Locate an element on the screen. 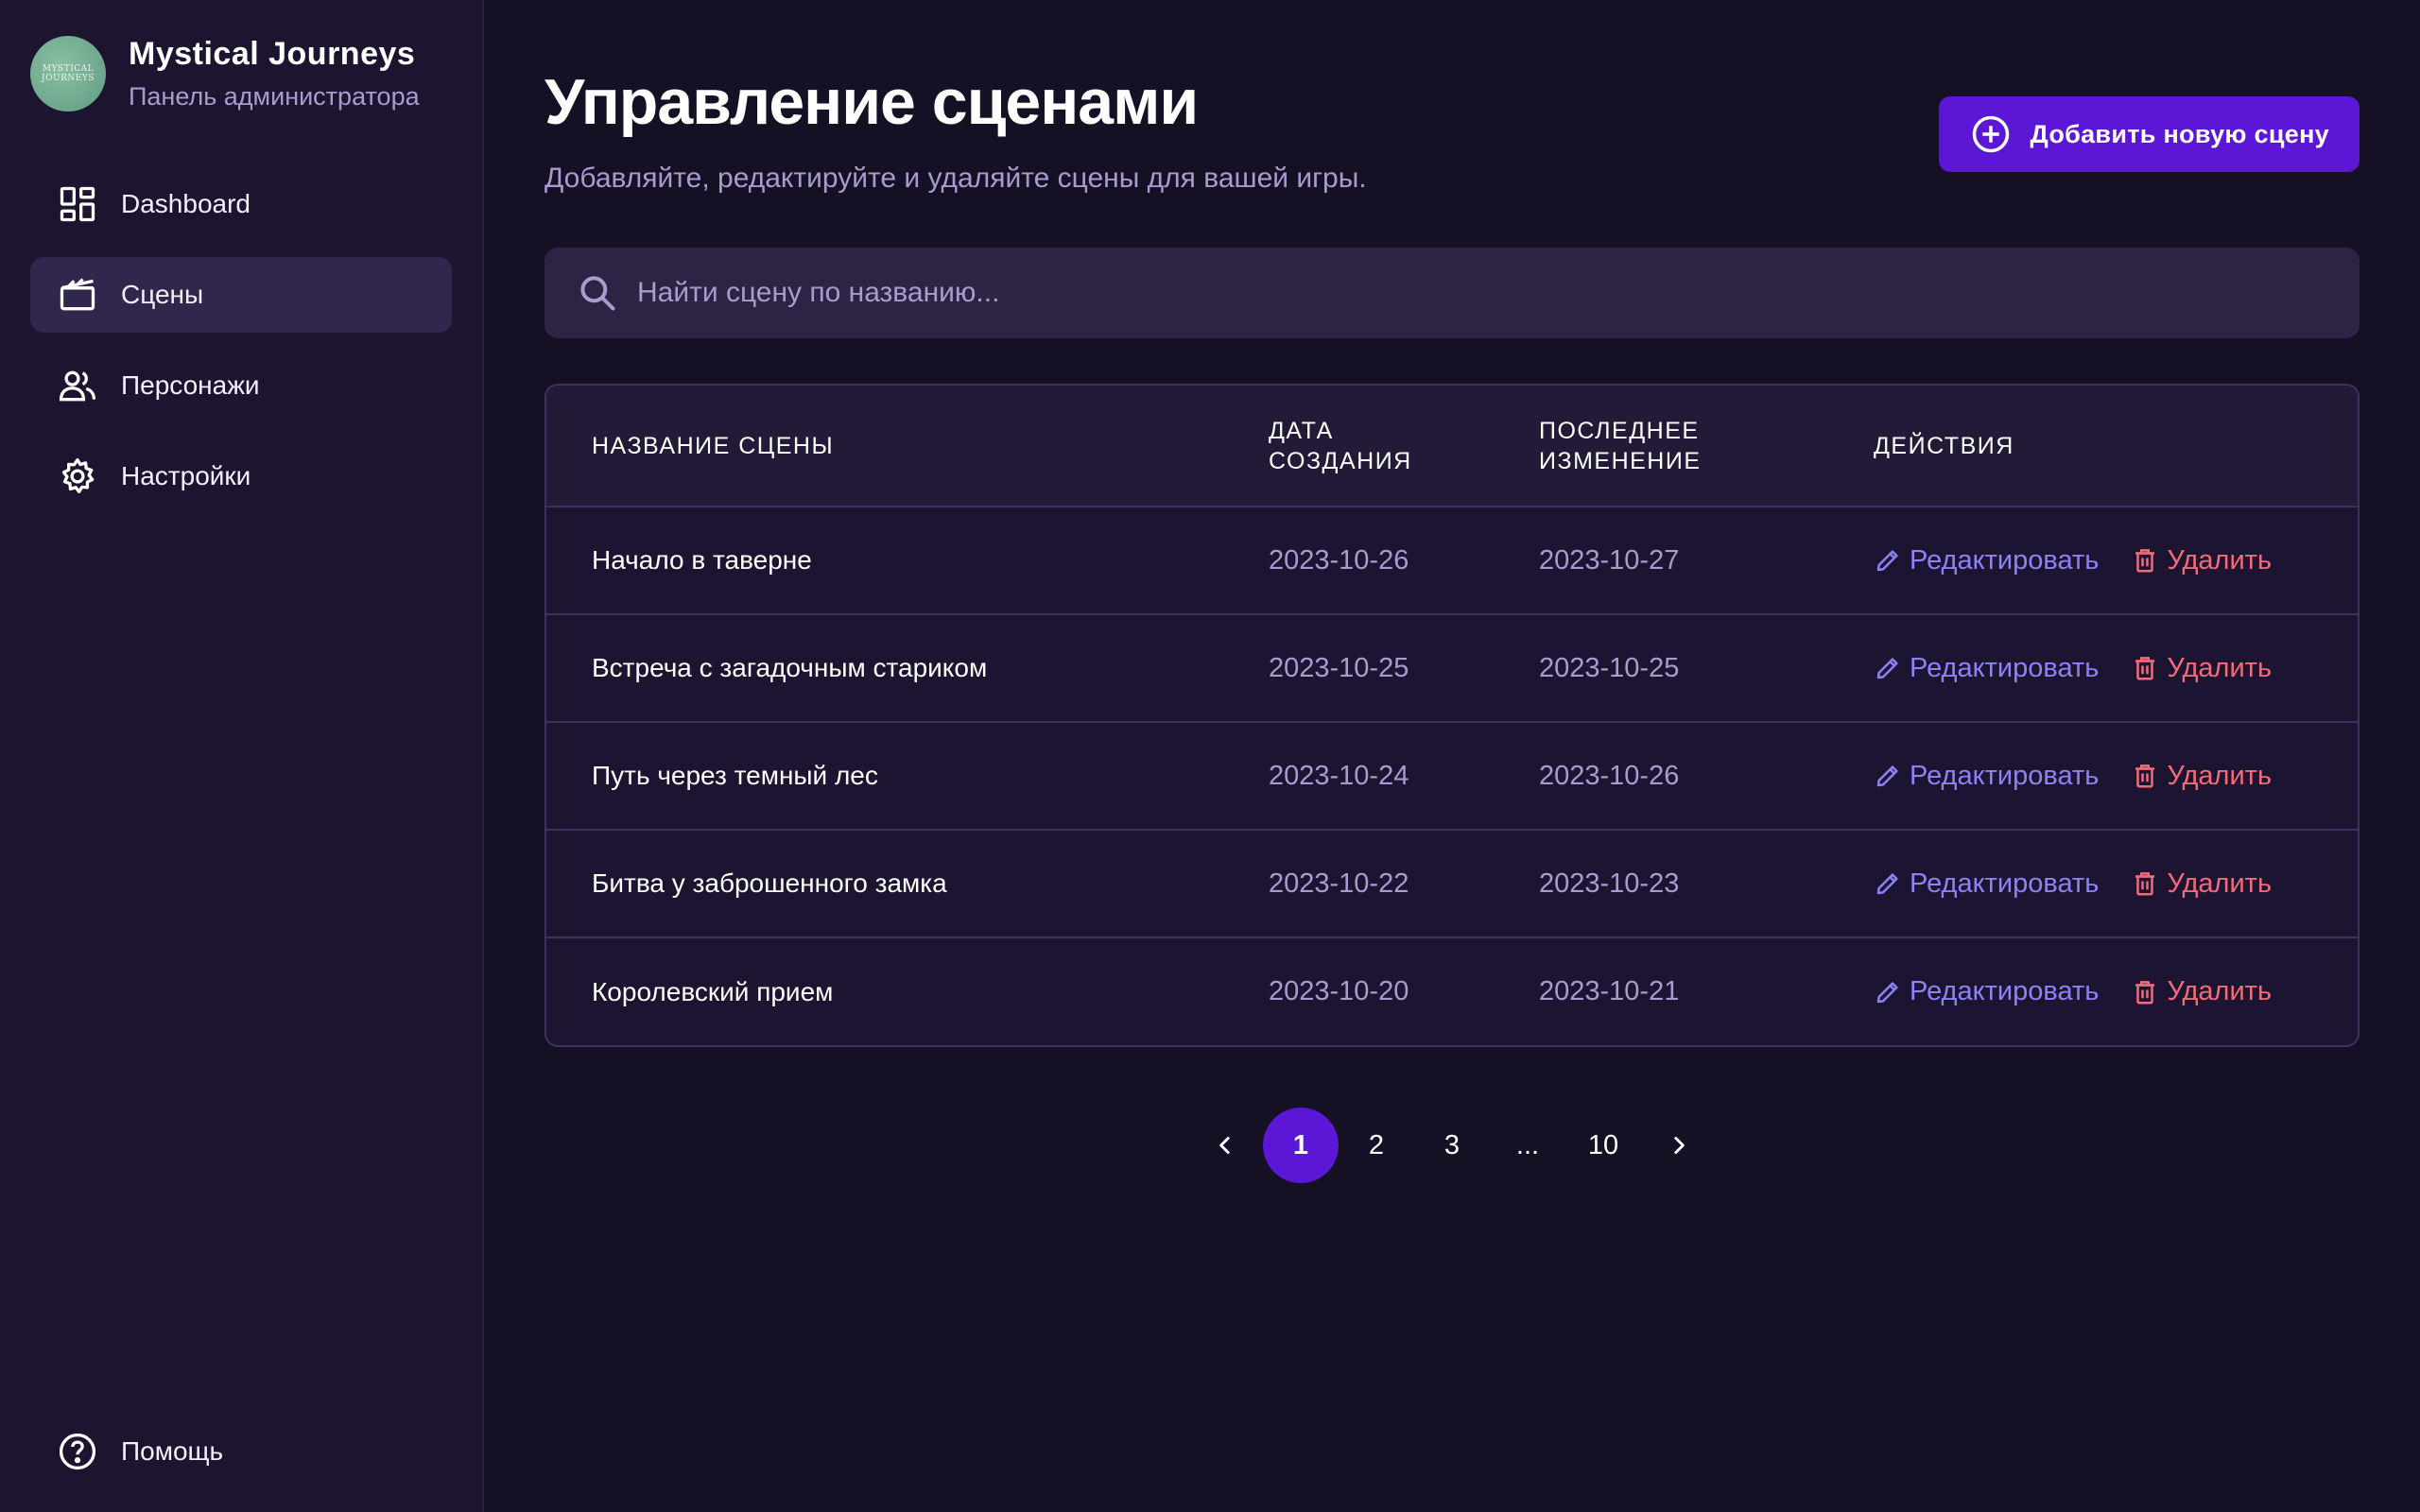 Image resolution: width=2420 pixels, height=1512 pixels. help-circle-icon is located at coordinates (77, 1451).